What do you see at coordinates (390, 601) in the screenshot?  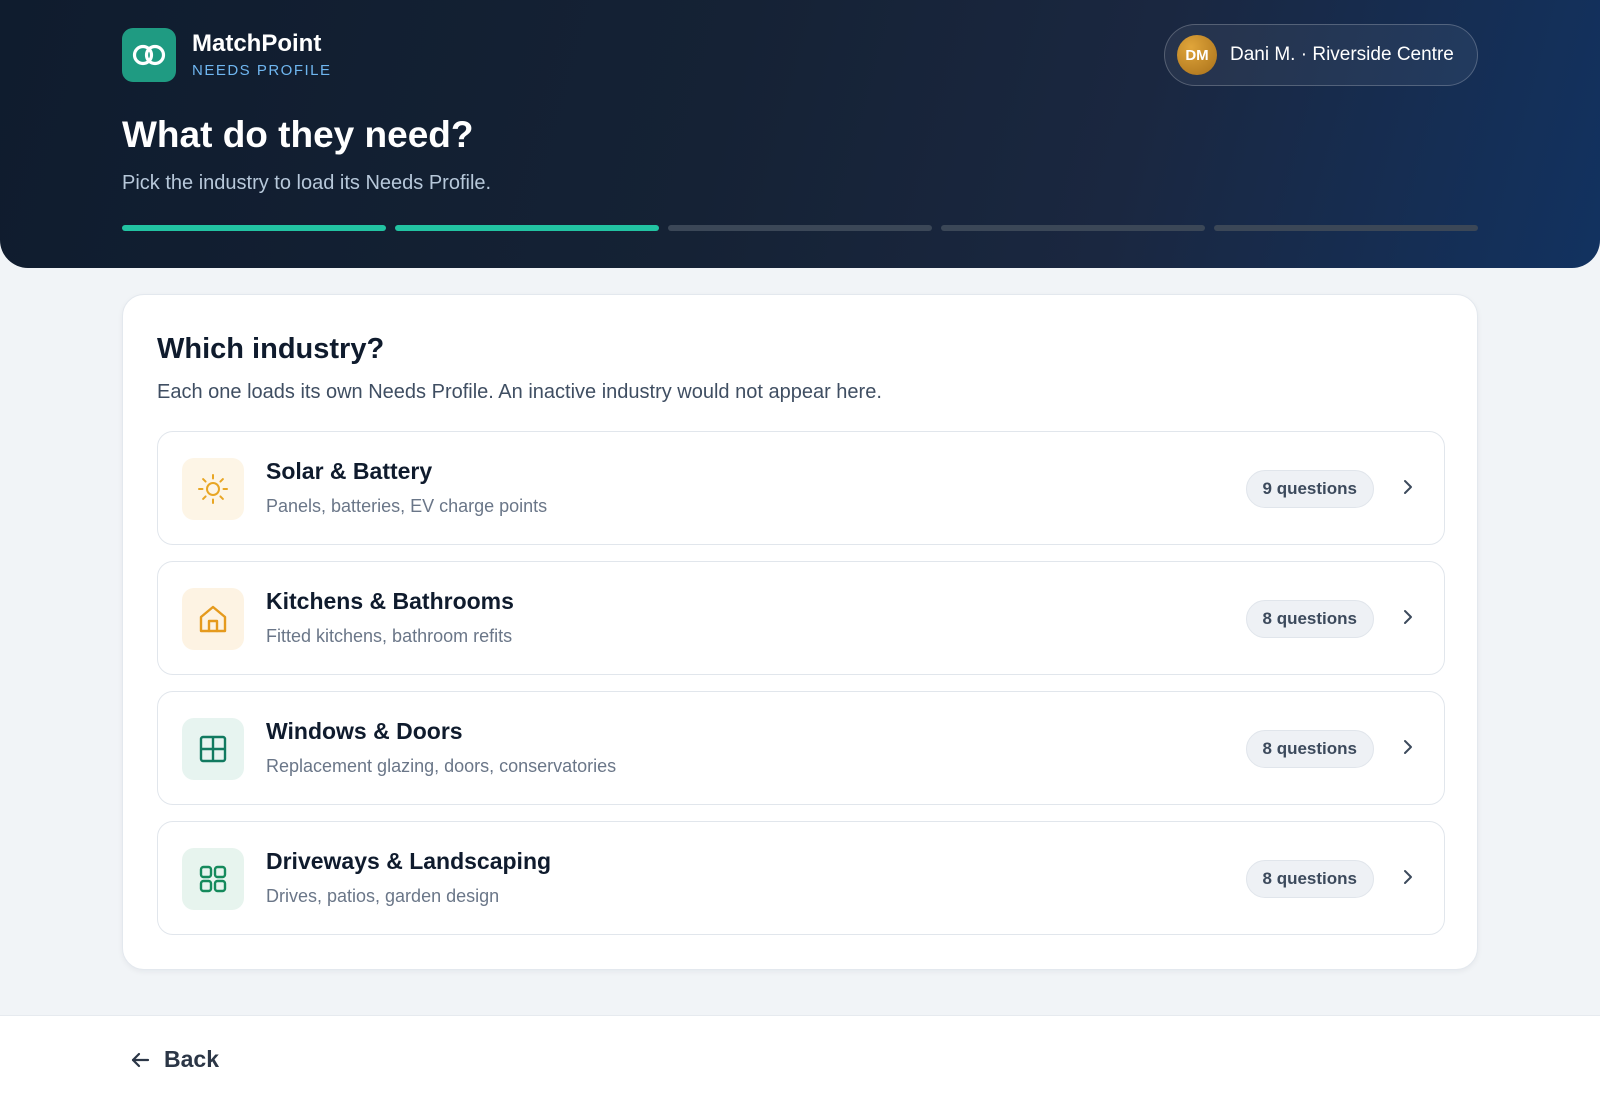 I see `industry-name: Kitchens & Bathrooms` at bounding box center [390, 601].